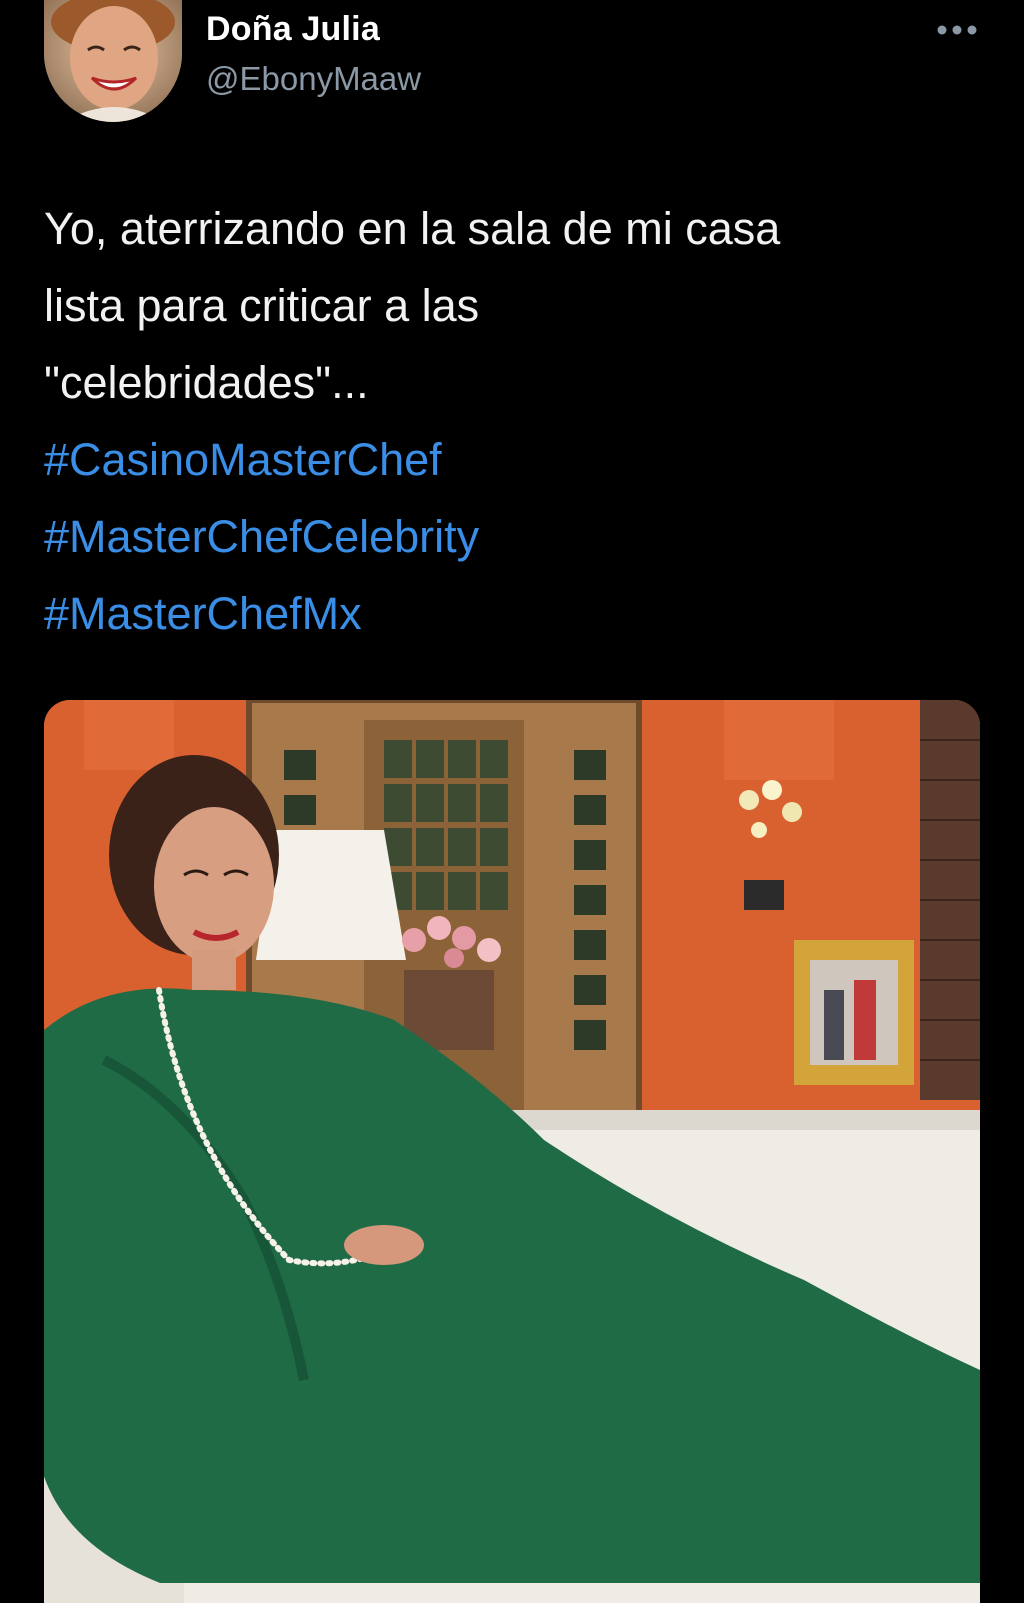 This screenshot has width=1024, height=1603. Describe the element at coordinates (524, 613) in the screenshot. I see `hashtag-link: #MasterChefMx` at that location.